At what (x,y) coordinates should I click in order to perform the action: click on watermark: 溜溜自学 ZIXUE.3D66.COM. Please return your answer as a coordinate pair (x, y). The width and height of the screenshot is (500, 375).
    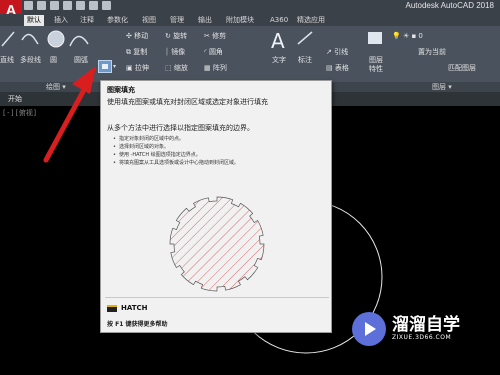
    Looking at the image, I should click on (411, 335).